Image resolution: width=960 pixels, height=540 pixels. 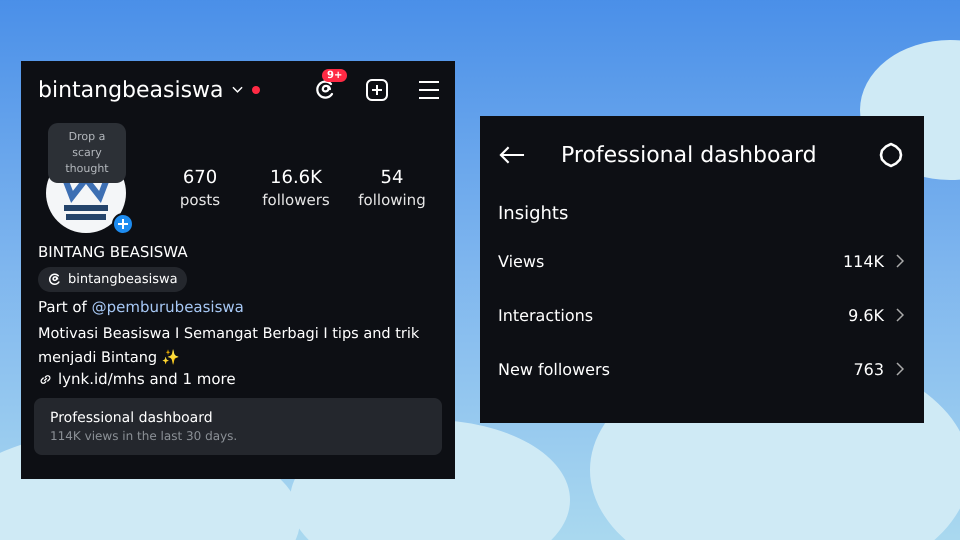 I want to click on back-arrow-icon, so click(x=511, y=155).